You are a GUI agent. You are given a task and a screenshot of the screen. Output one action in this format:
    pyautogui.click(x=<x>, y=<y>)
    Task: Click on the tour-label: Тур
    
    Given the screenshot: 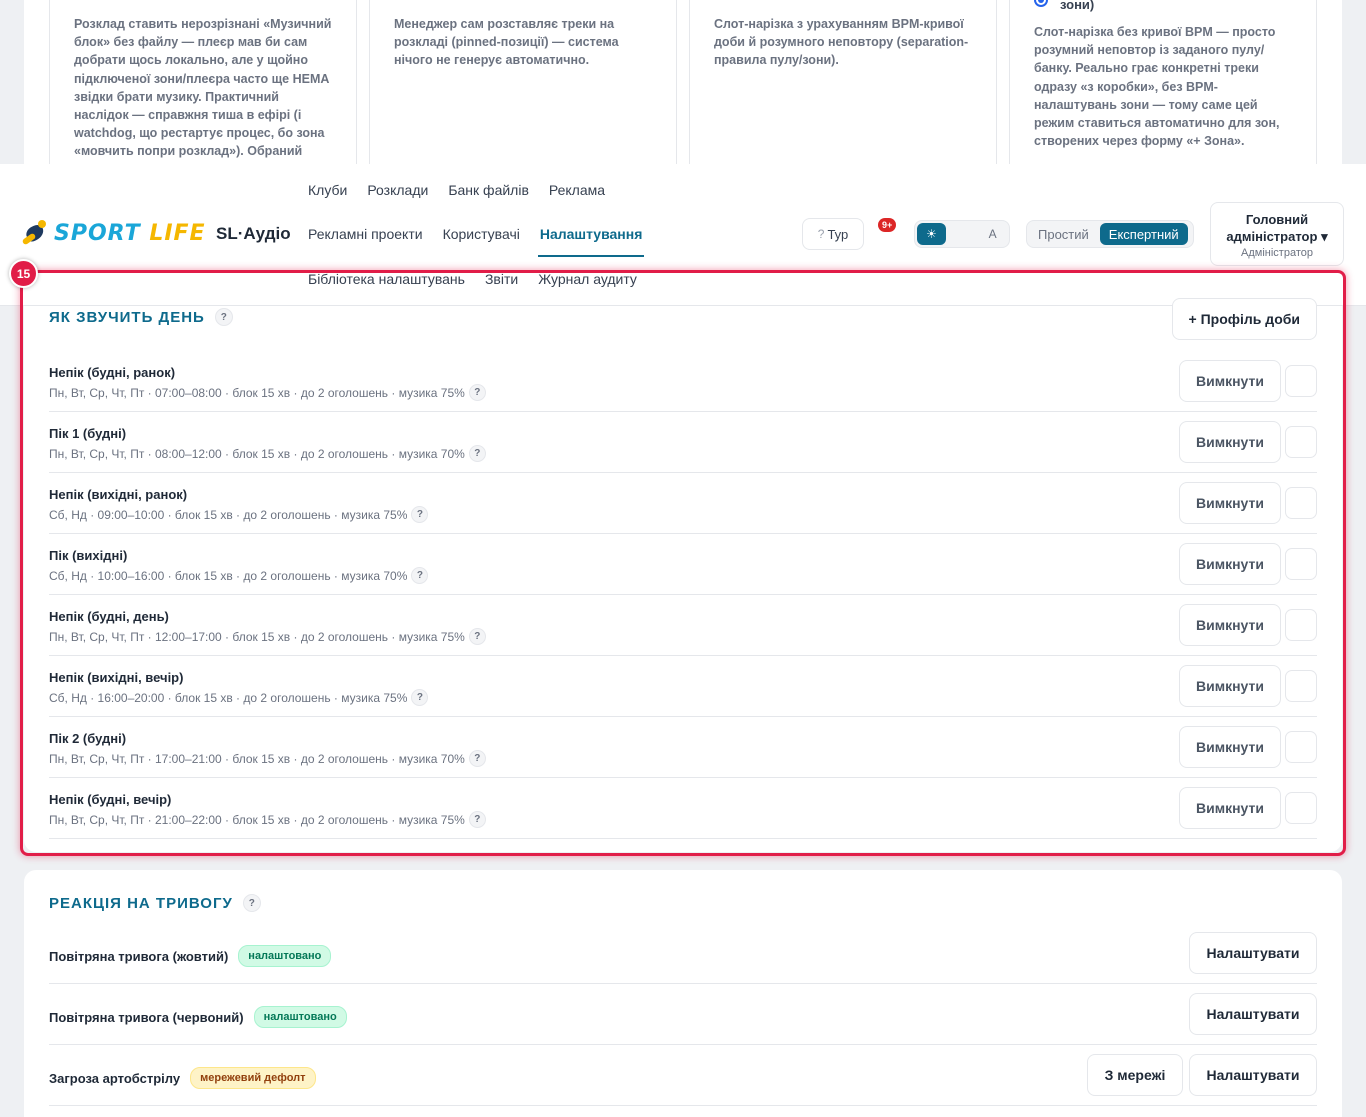 What is the action you would take?
    pyautogui.click(x=838, y=234)
    